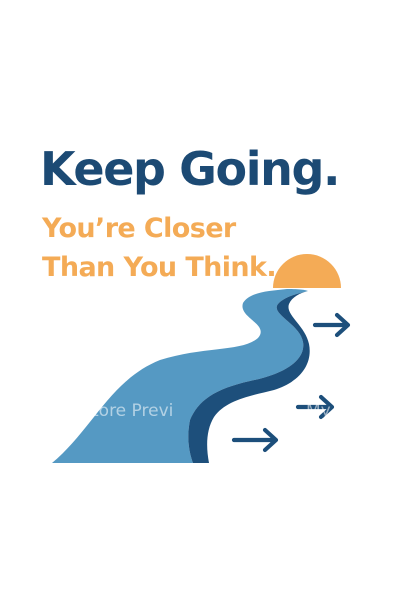 Image resolution: width=400 pixels, height=600 pixels. I want to click on watermark-text: tore Previ, so click(133, 411).